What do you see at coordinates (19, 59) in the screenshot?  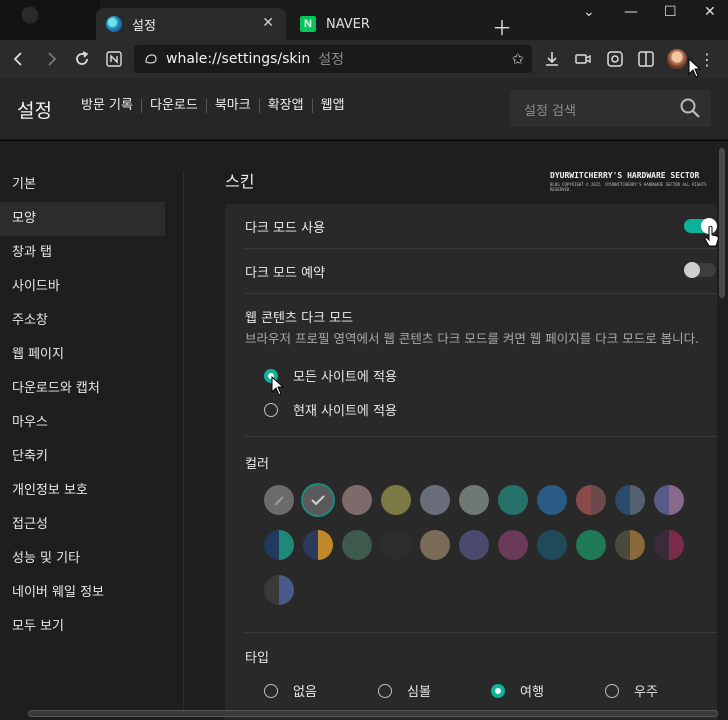 I see `back-icon` at bounding box center [19, 59].